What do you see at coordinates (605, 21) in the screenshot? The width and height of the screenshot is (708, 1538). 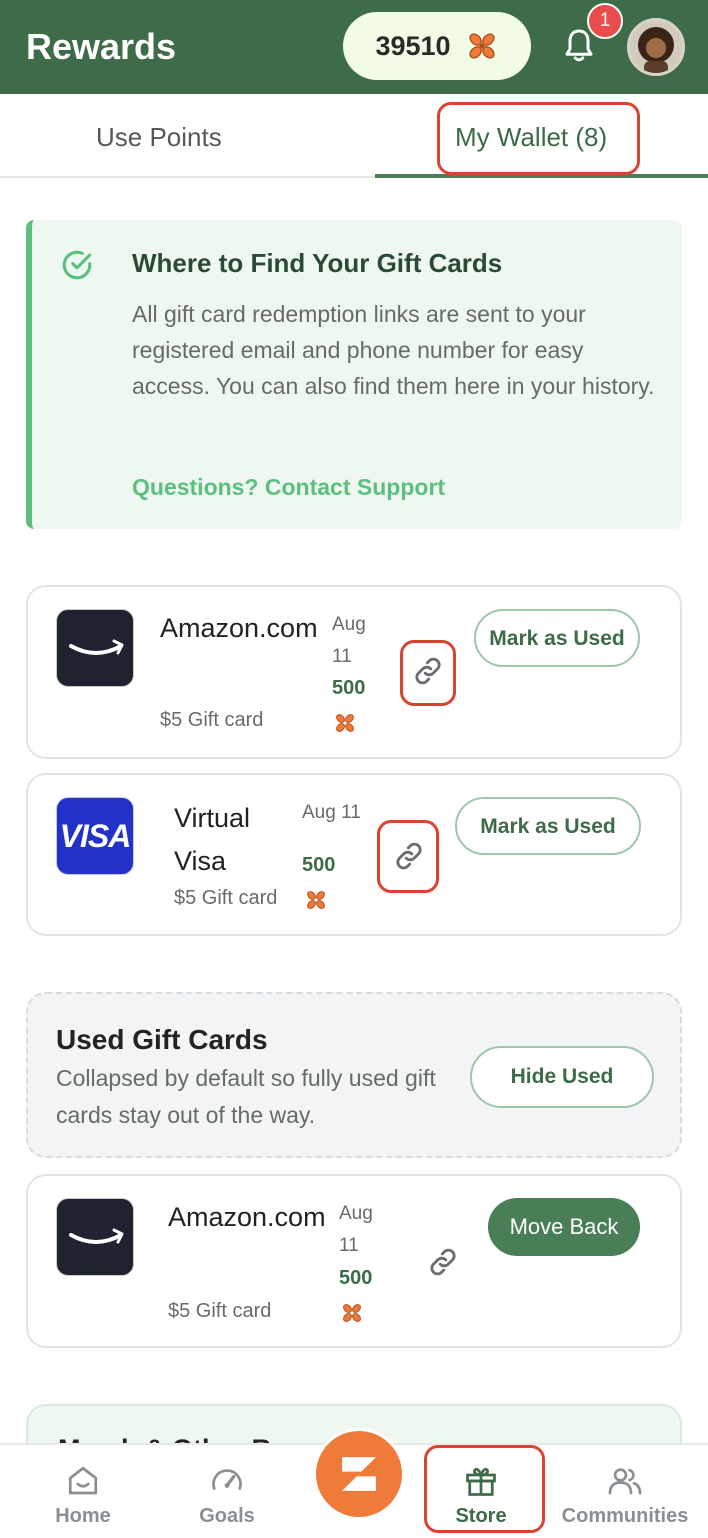 I see `notification-badge: 1` at bounding box center [605, 21].